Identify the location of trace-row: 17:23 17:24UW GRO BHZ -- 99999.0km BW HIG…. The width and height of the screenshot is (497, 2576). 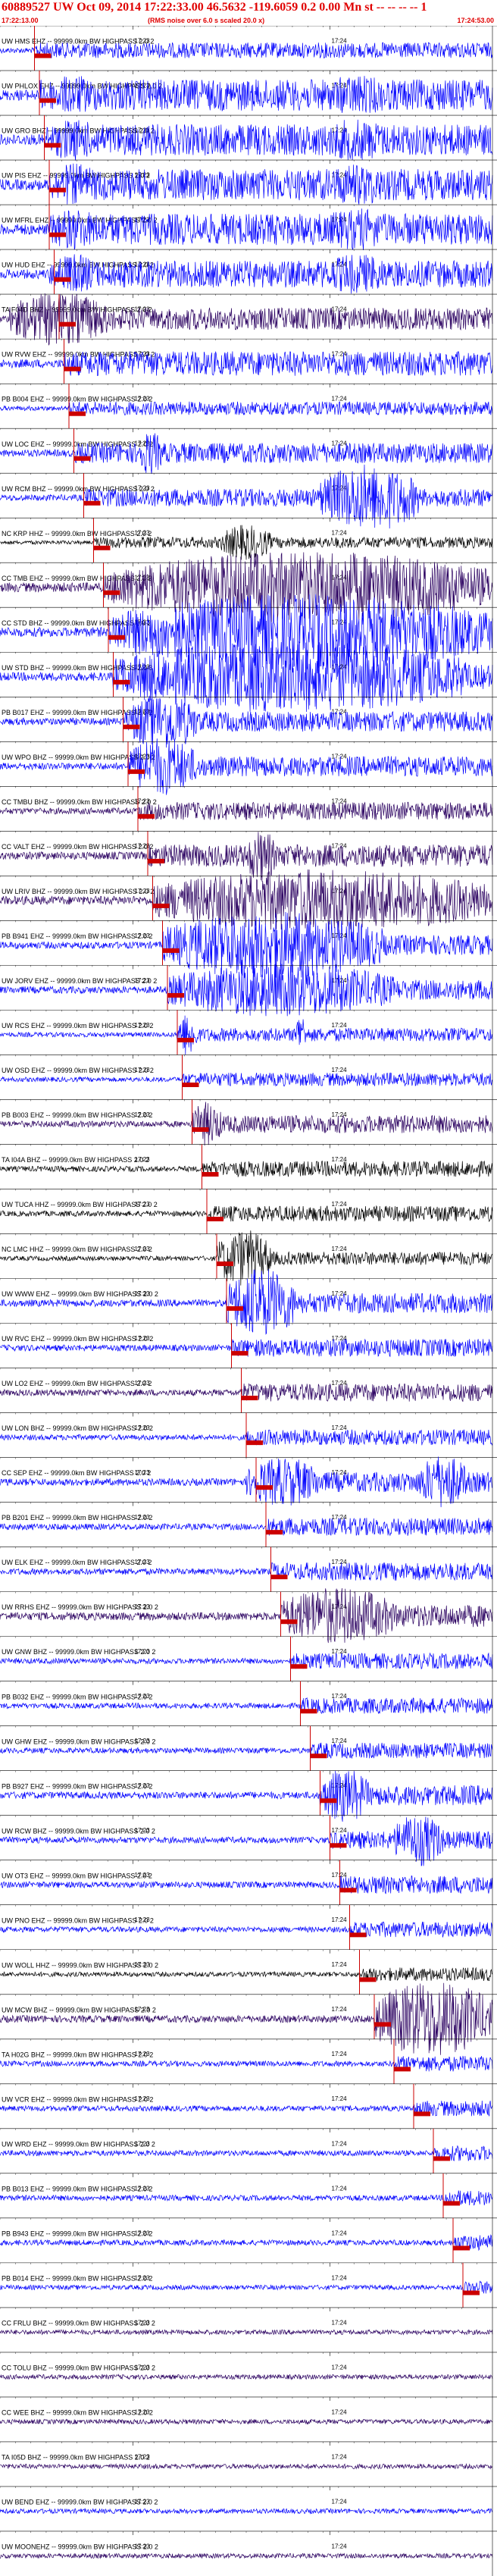
(248, 137).